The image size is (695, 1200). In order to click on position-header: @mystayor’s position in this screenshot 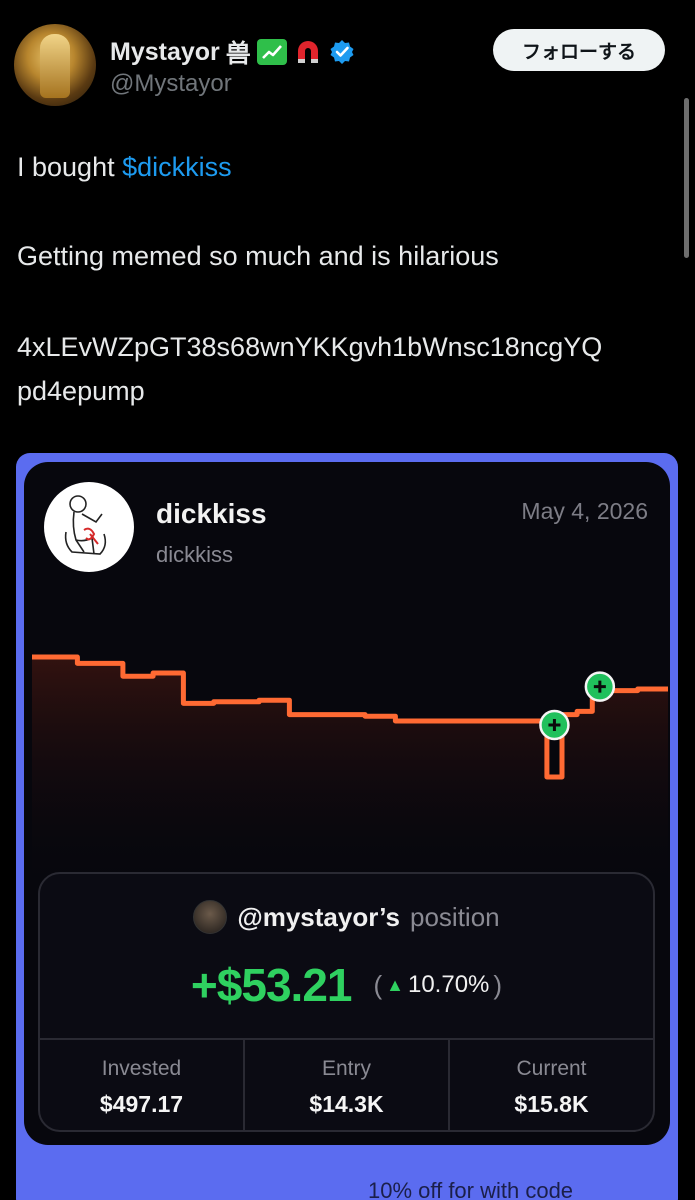, I will do `click(346, 917)`.